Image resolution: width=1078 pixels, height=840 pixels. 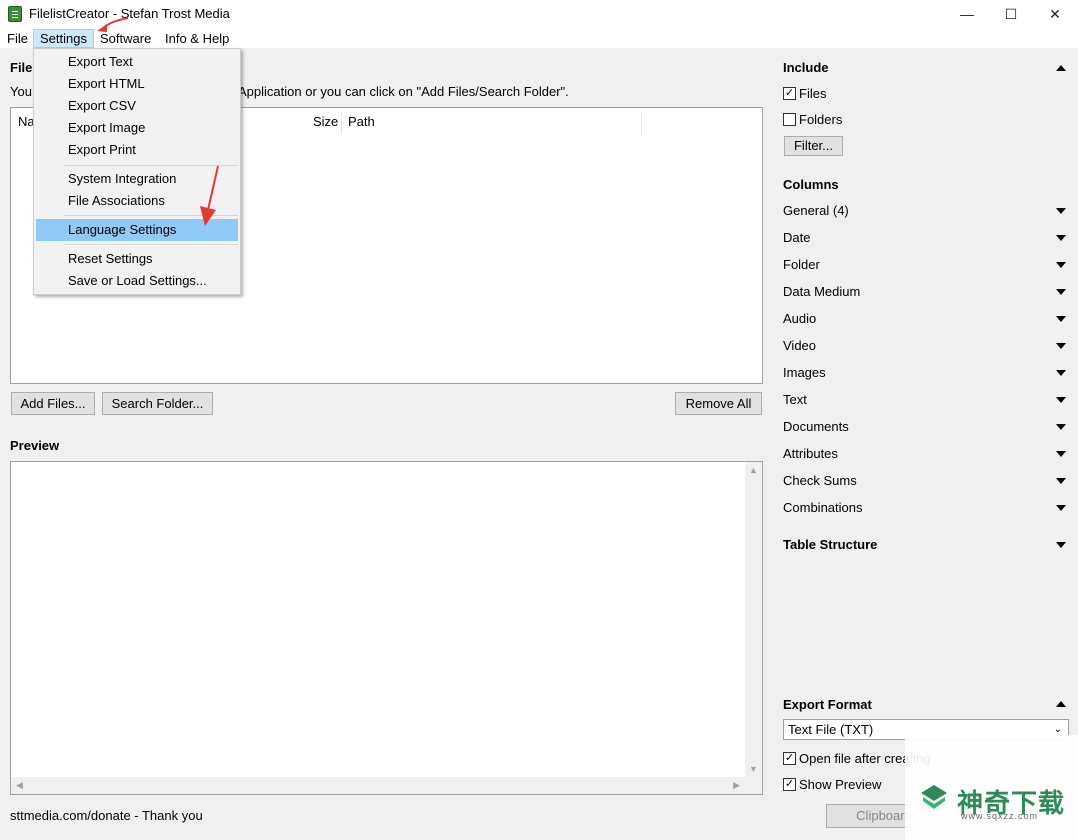 I want to click on columns-item-combinations: Combinations, so click(x=823, y=507).